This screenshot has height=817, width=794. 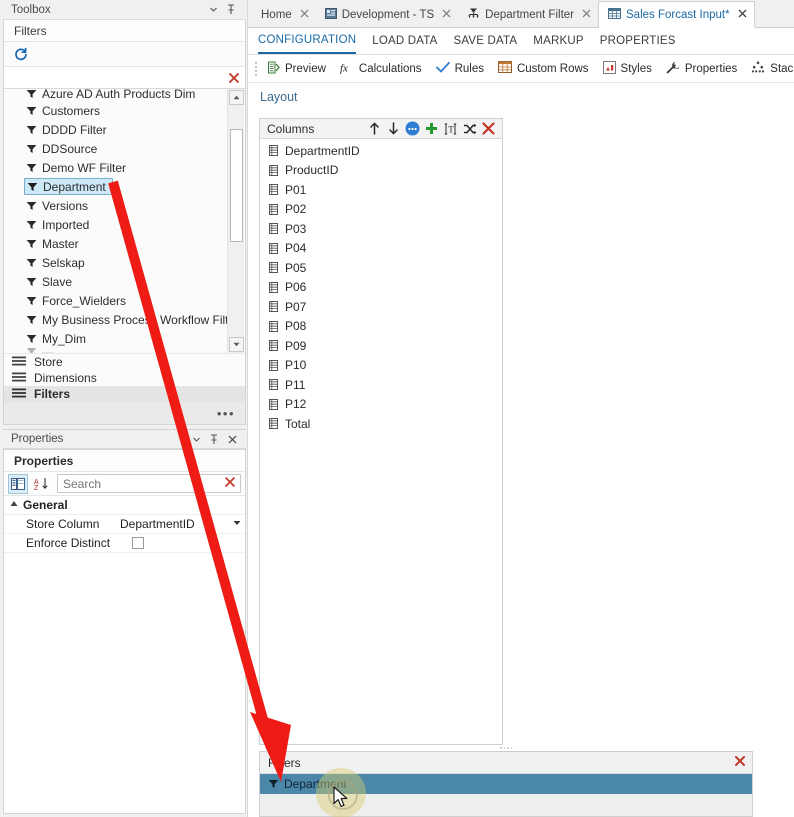 I want to click on list-item: P05, so click(x=381, y=268).